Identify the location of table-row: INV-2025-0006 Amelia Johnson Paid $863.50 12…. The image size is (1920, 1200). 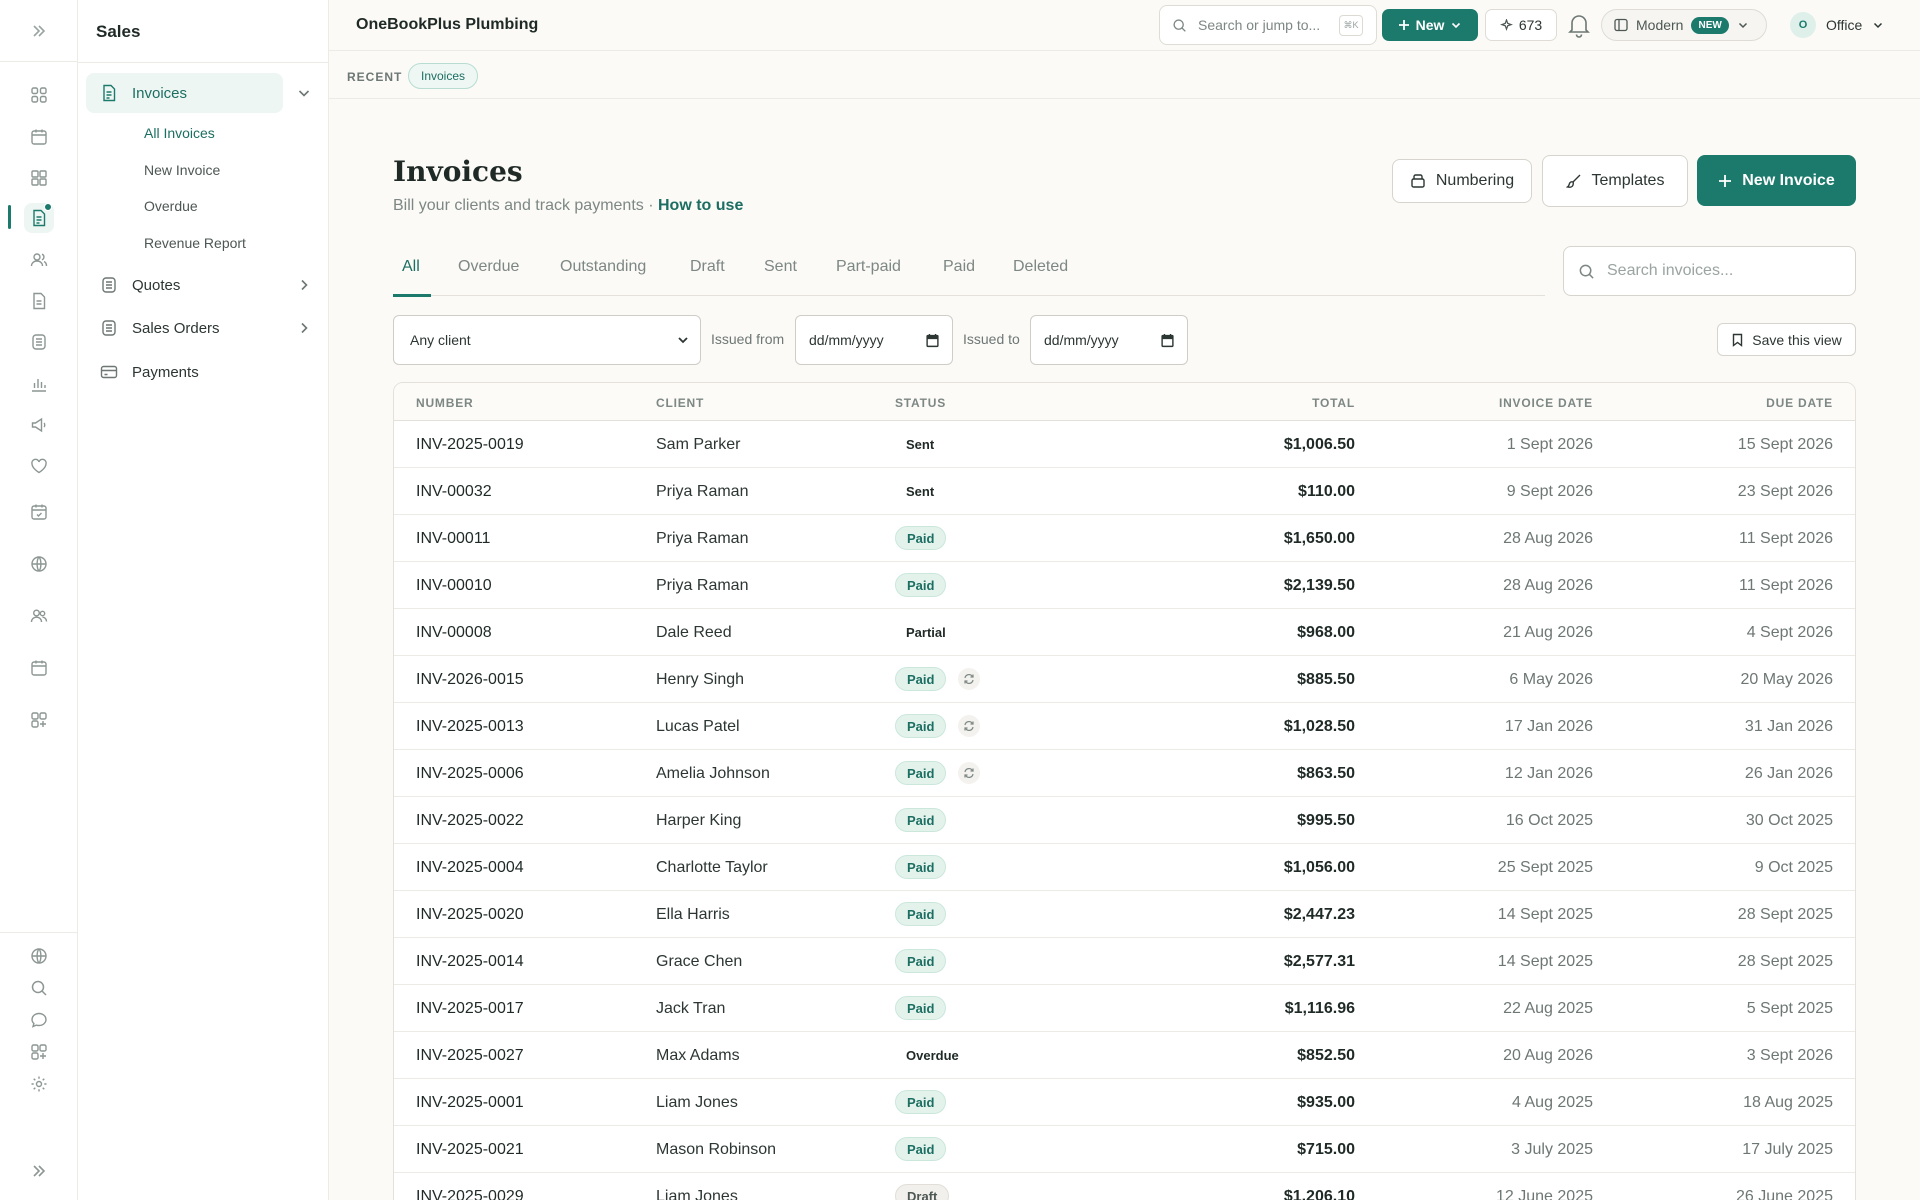
(1124, 773).